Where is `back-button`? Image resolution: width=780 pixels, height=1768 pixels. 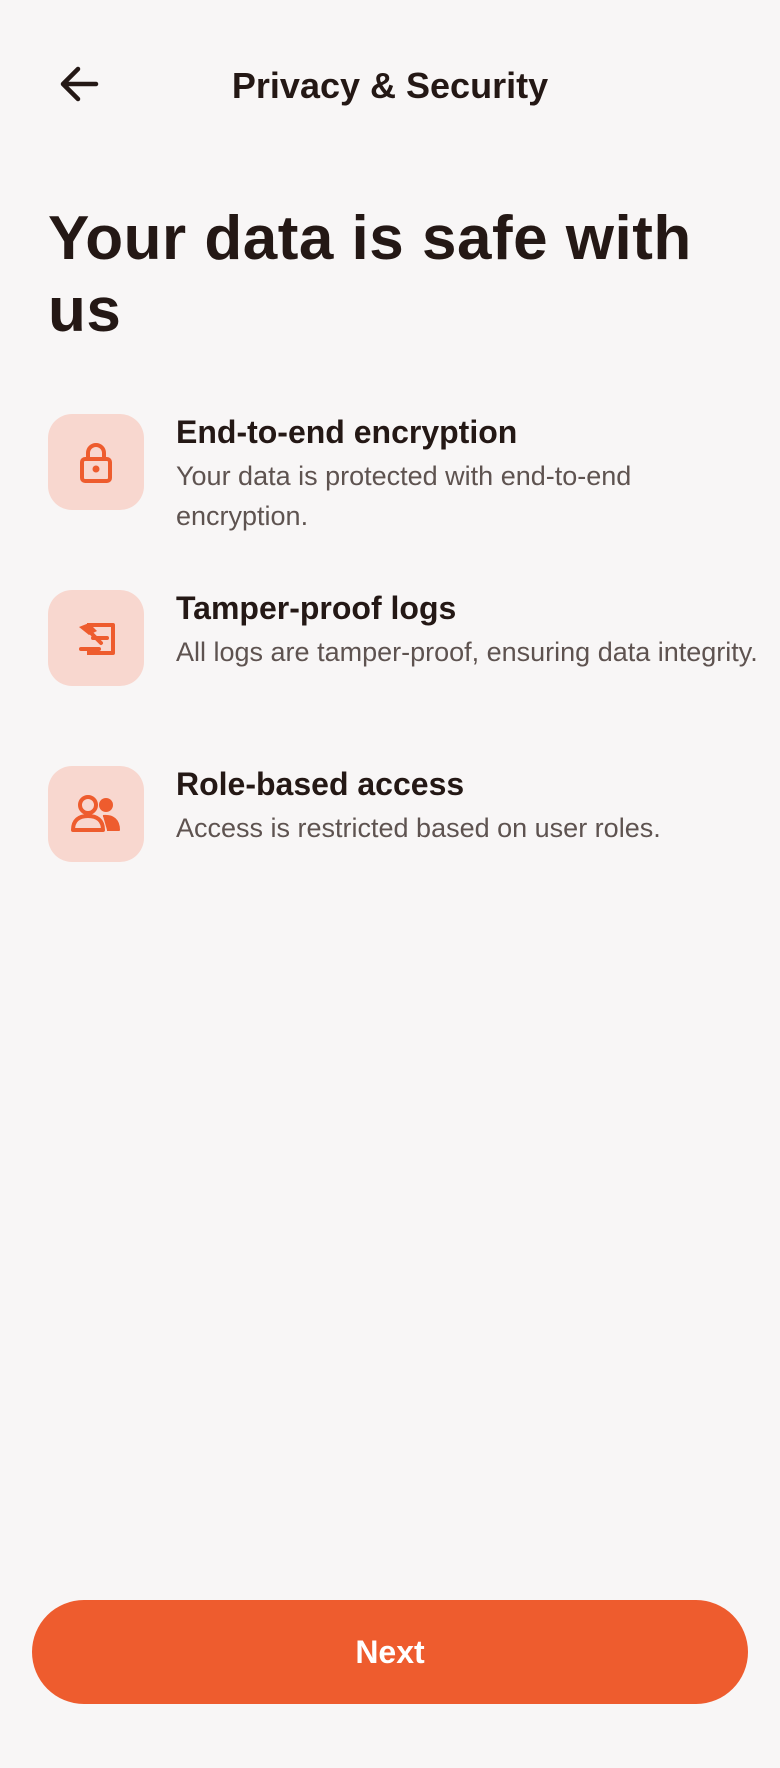
back-button is located at coordinates (79, 84).